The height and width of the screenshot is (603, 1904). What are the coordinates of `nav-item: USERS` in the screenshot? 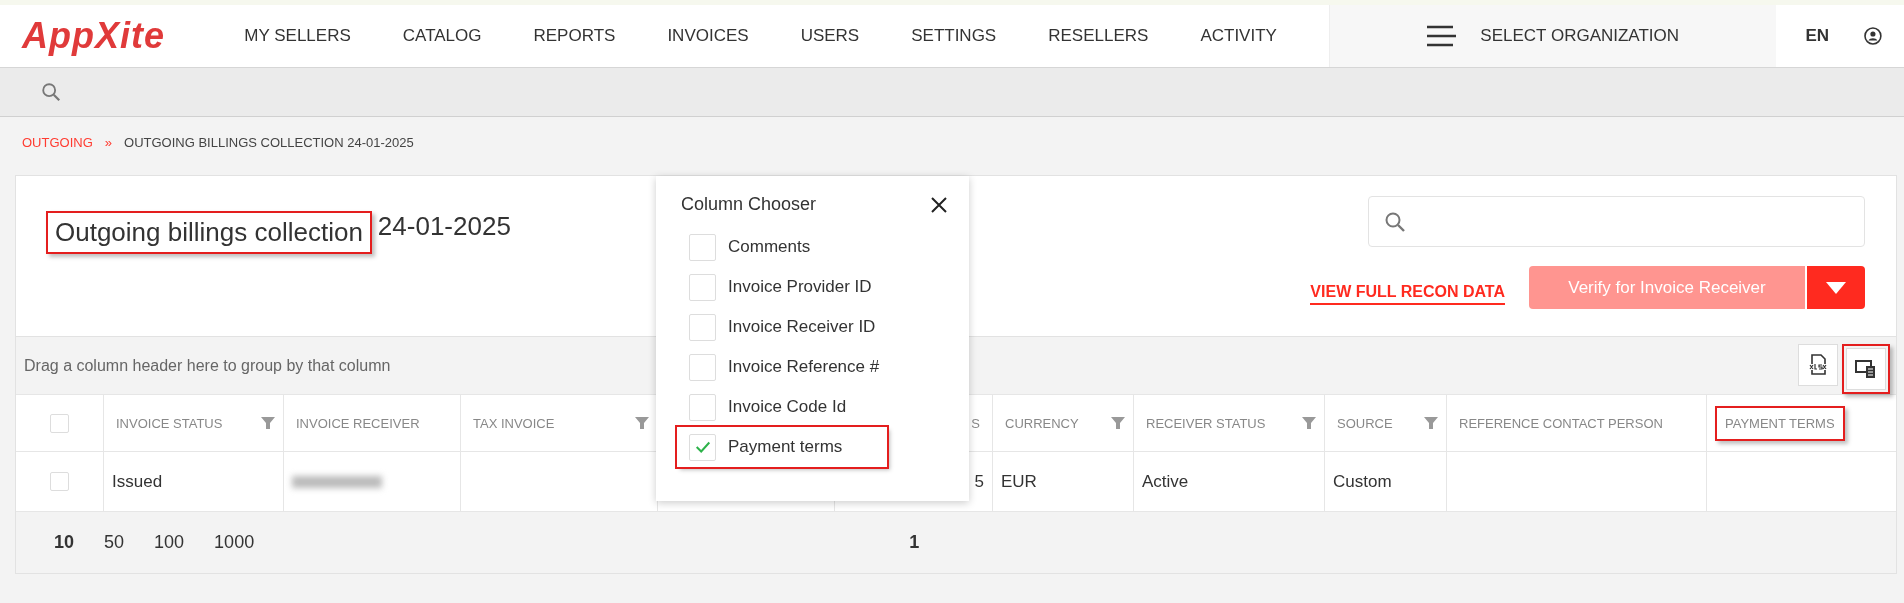 It's located at (830, 36).